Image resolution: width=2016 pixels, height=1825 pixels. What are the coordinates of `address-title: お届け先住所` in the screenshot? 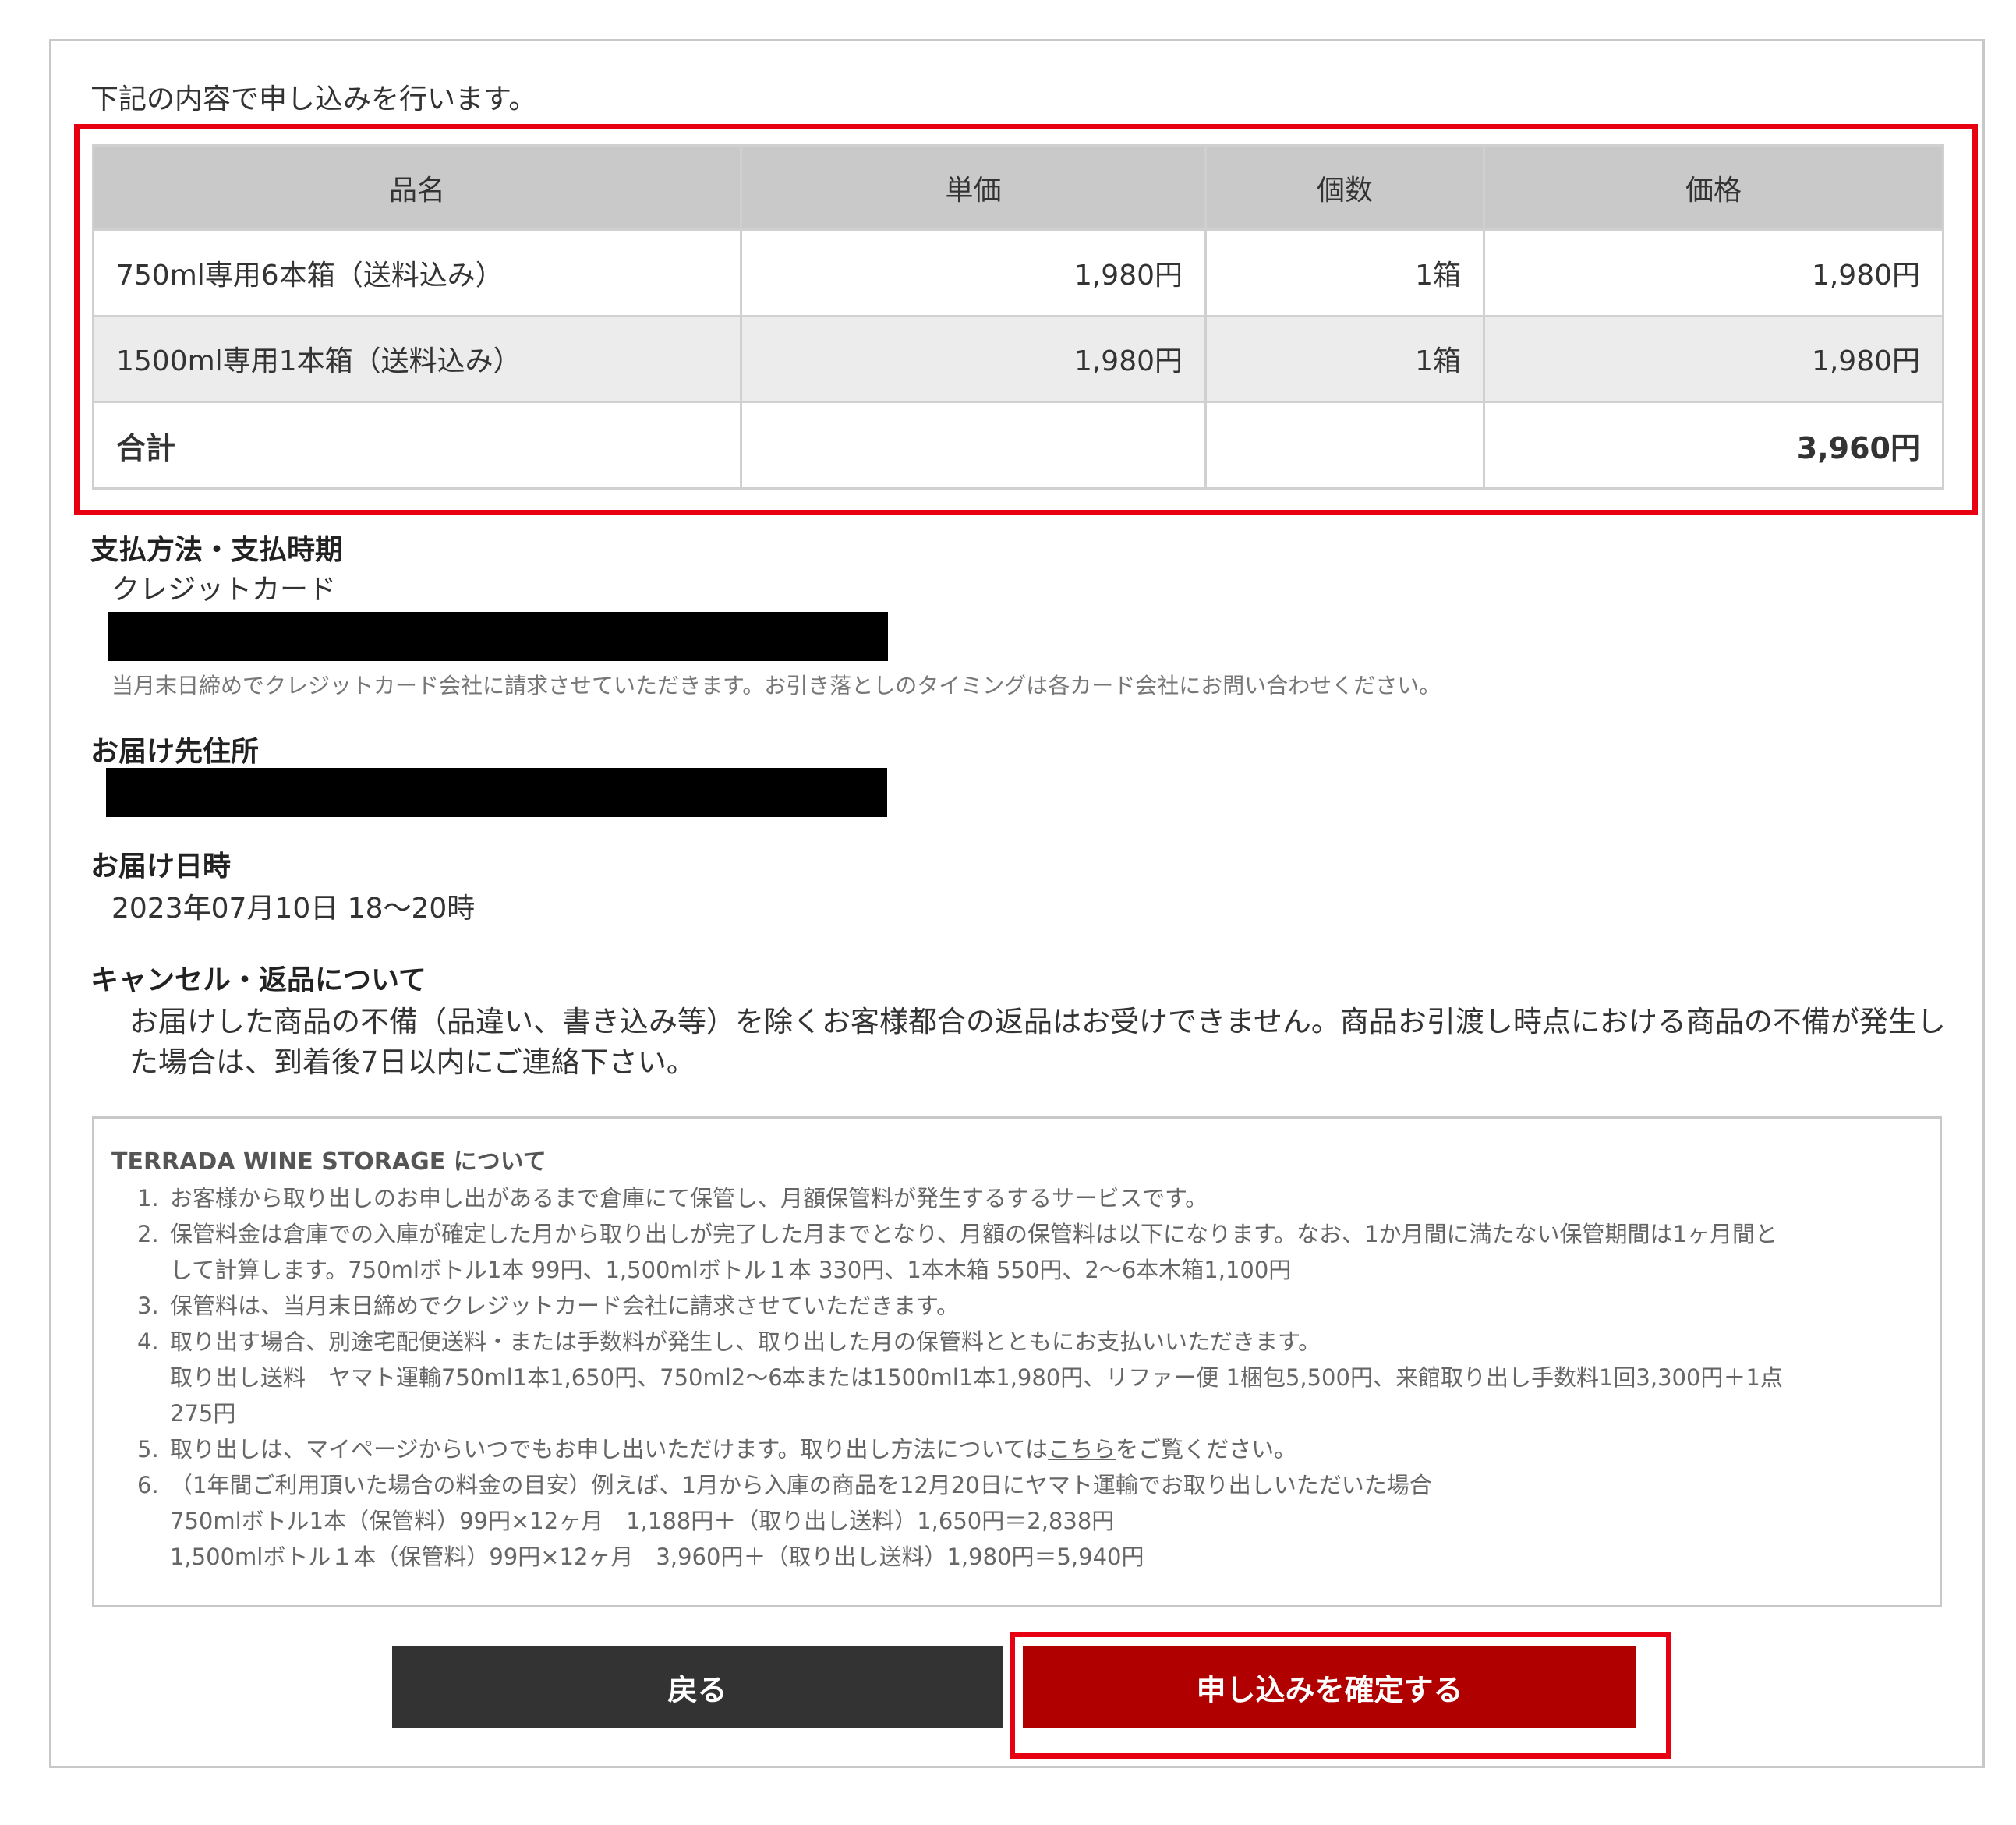 It's located at (175, 752).